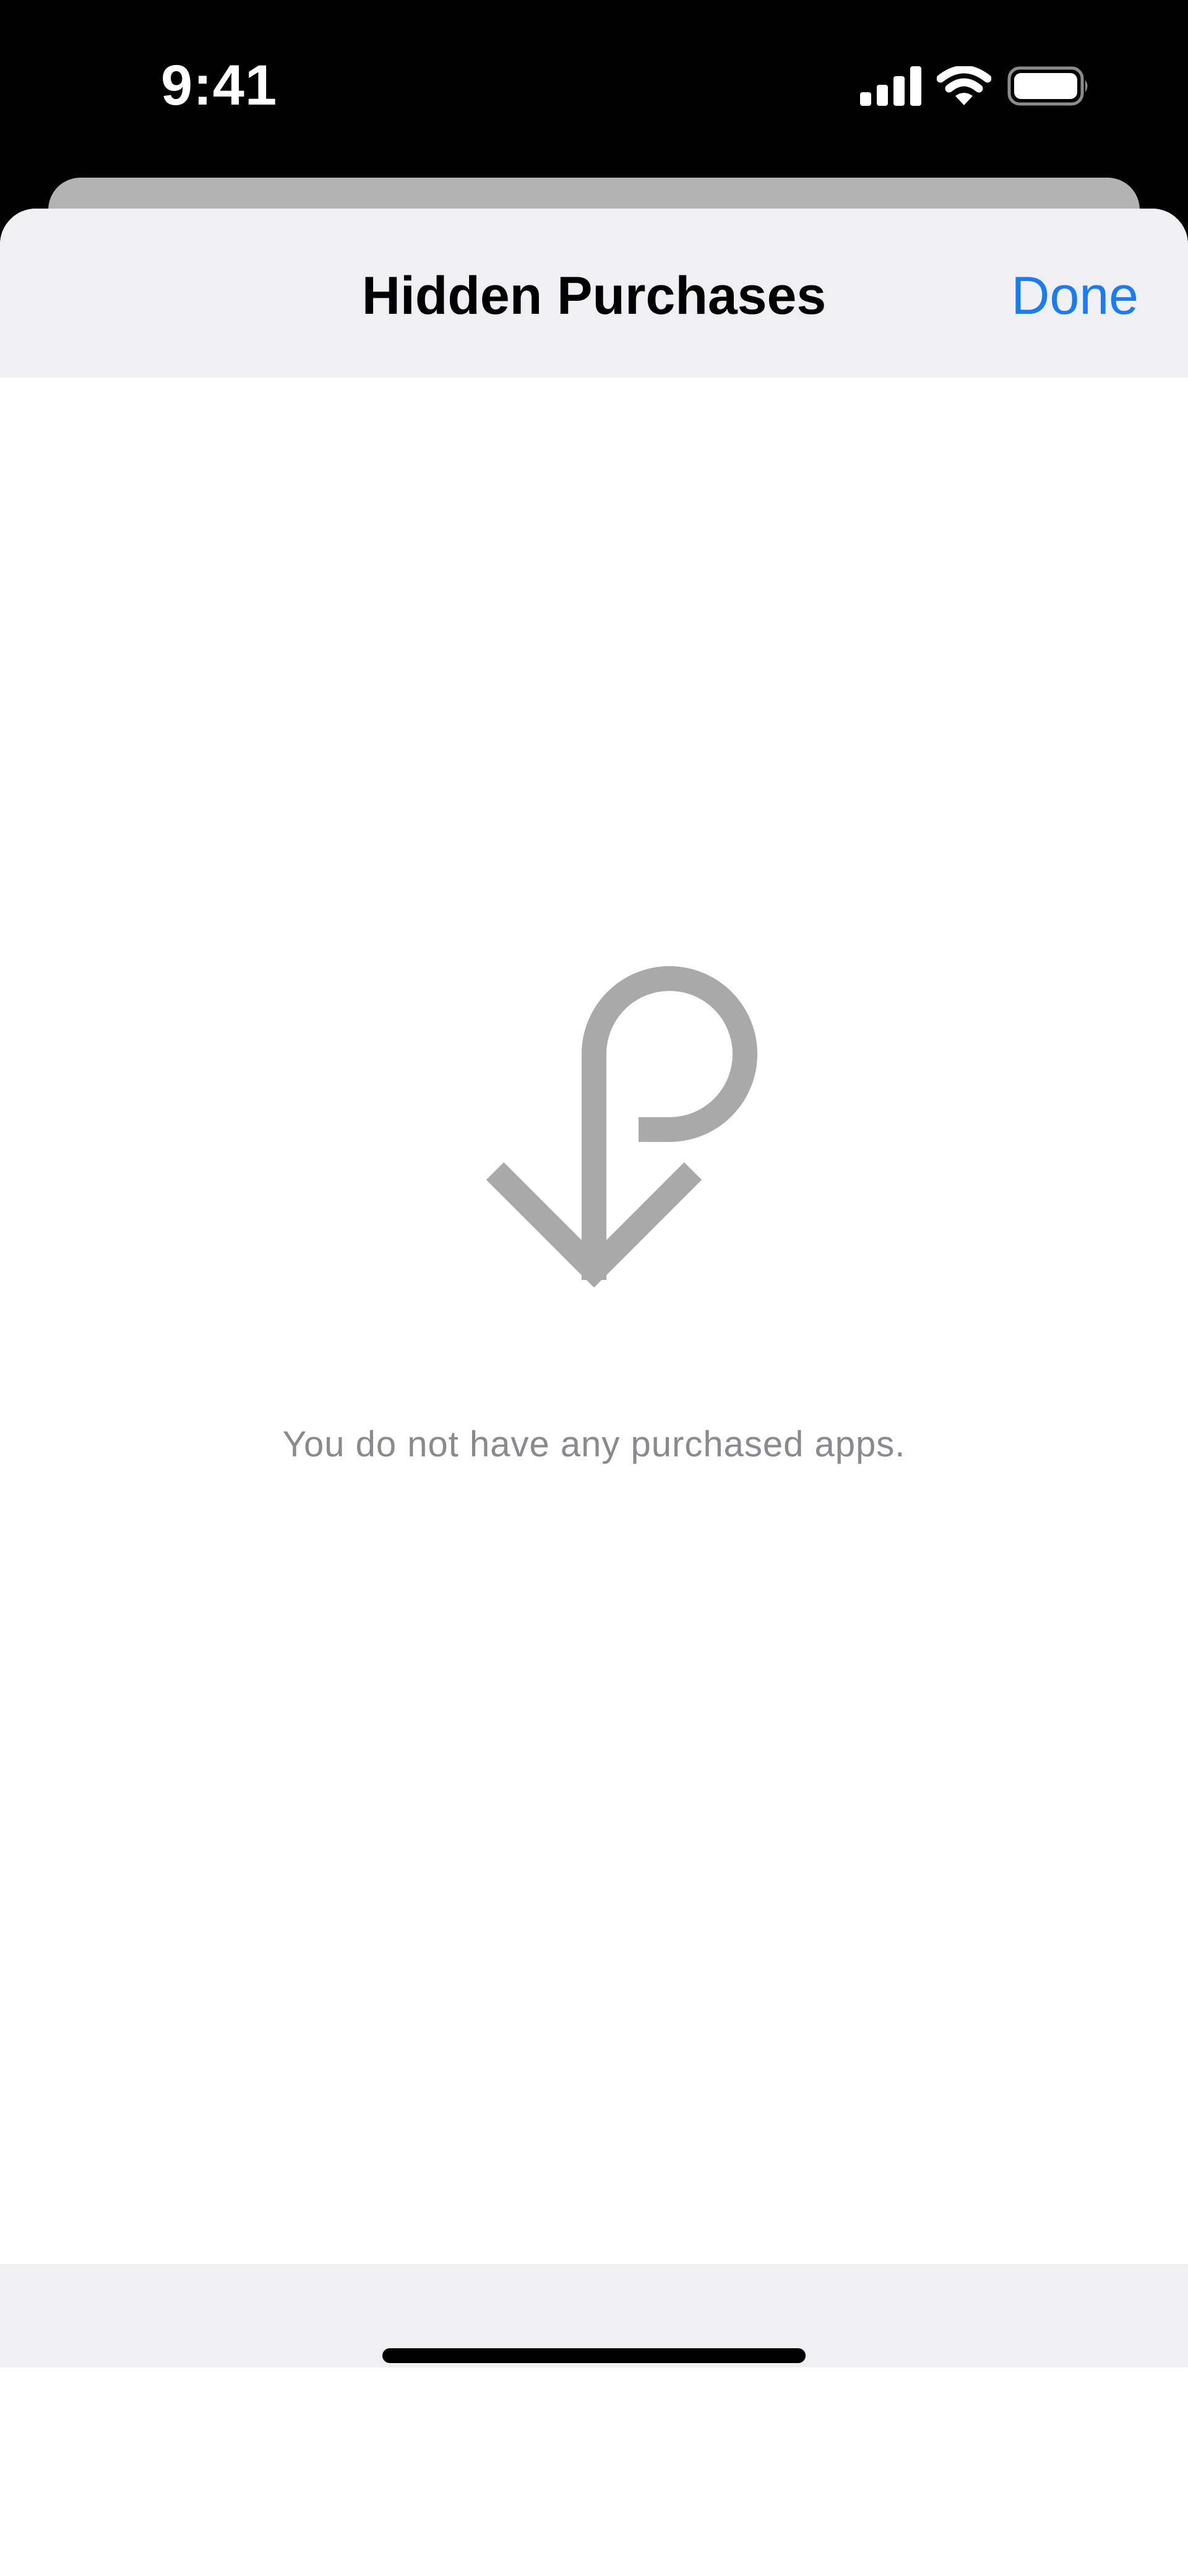 Image resolution: width=1188 pixels, height=2576 pixels. I want to click on status-bar: 9:41, so click(594, 88).